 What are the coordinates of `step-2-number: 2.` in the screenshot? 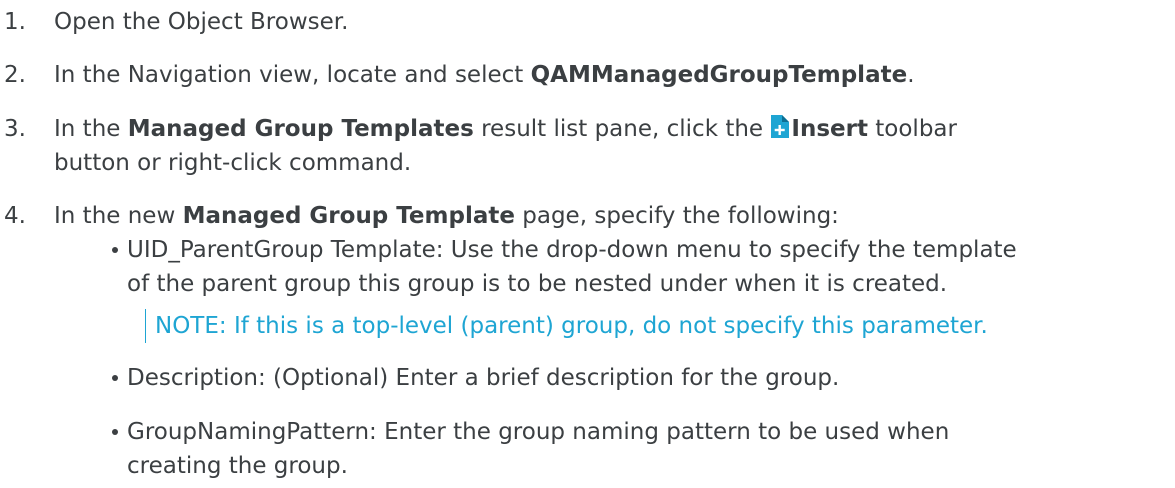 It's located at (15, 75).